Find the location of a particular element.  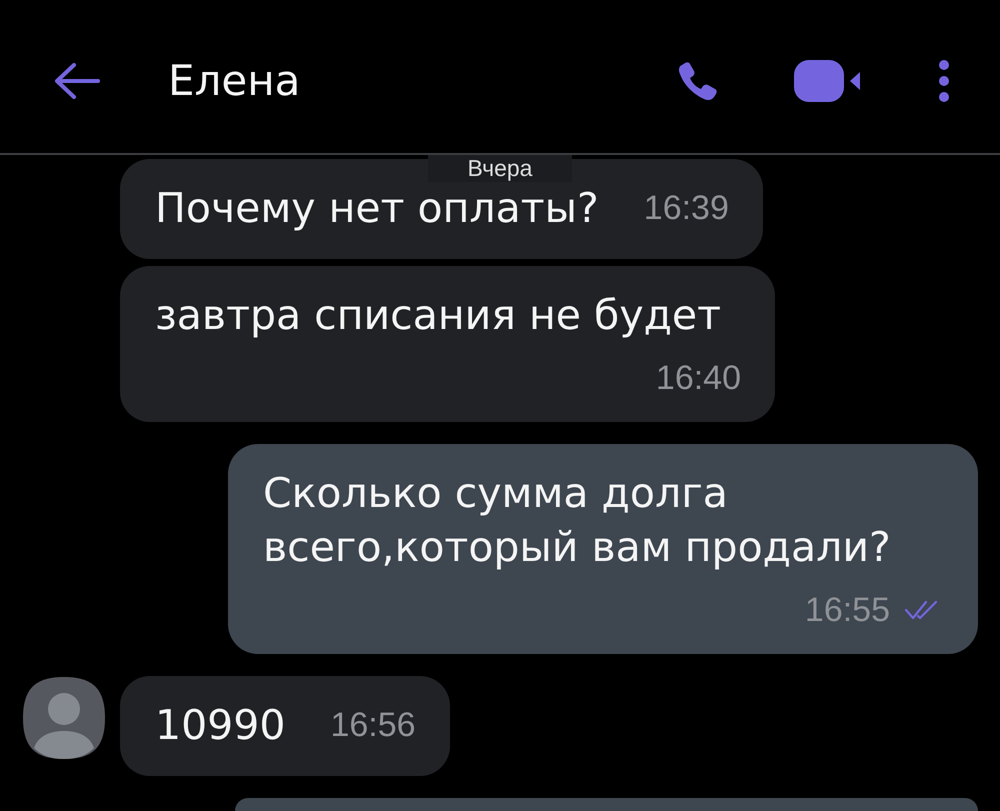

message-time: 16:56 is located at coordinates (373, 725).